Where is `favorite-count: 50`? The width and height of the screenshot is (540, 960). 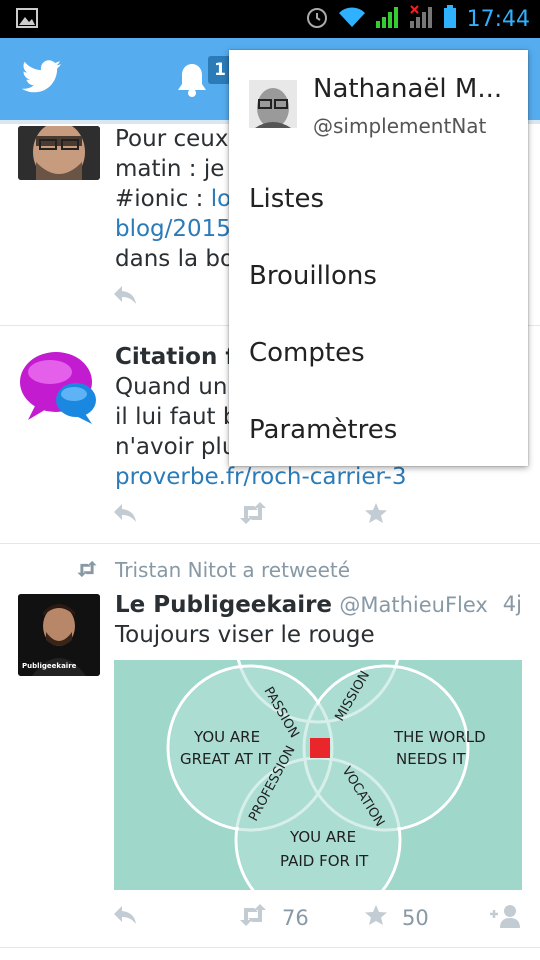
favorite-count: 50 is located at coordinates (415, 917).